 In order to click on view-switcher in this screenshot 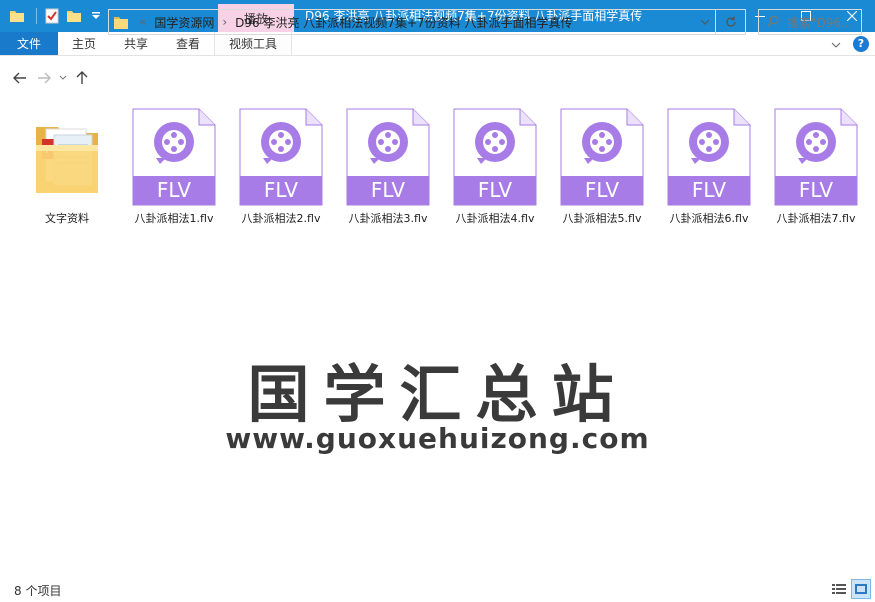, I will do `click(850, 589)`.